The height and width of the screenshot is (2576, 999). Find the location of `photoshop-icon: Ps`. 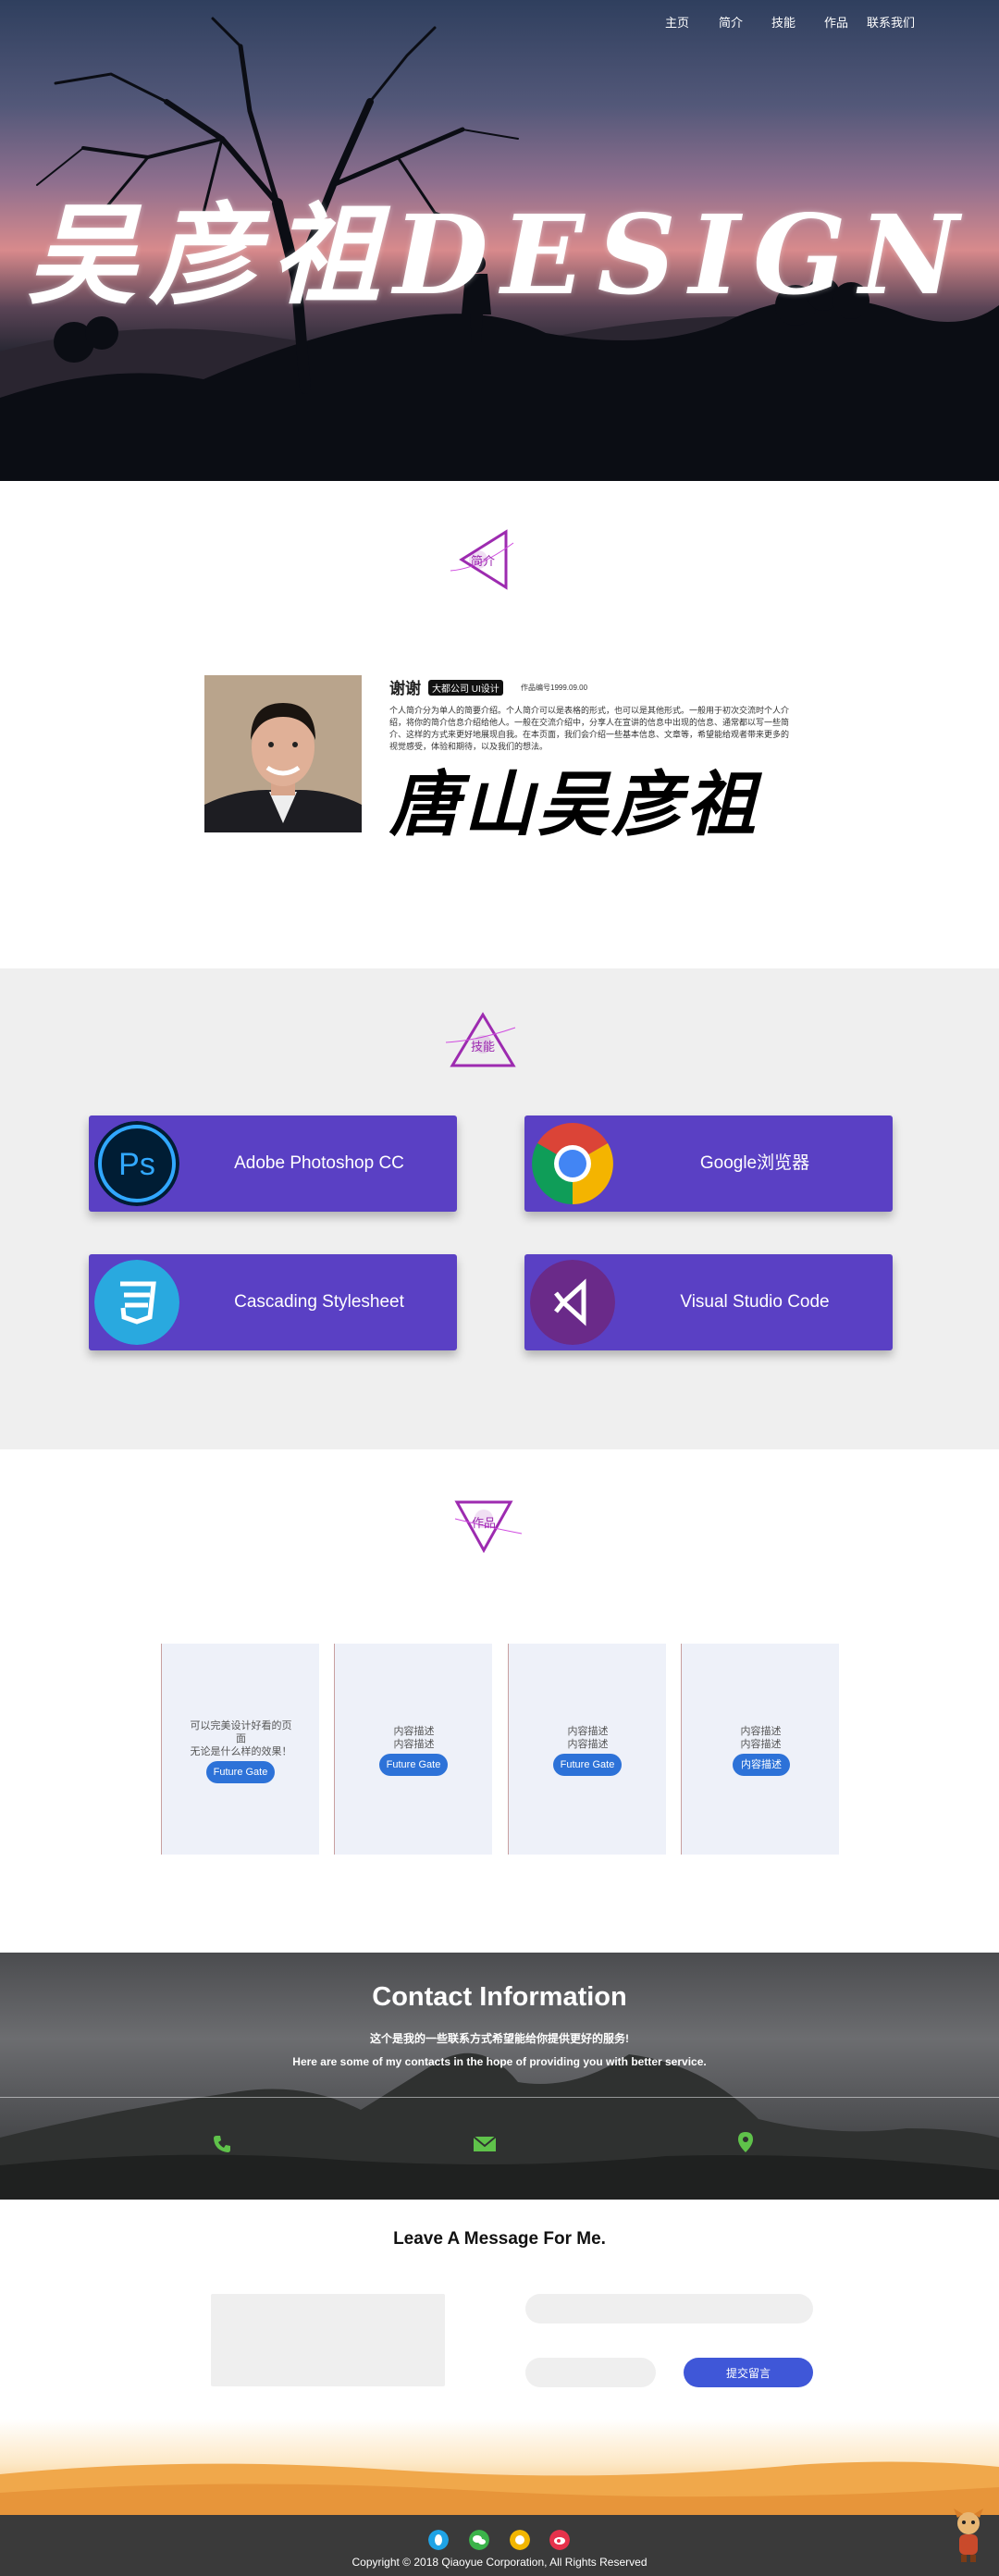

photoshop-icon: Ps is located at coordinates (137, 1163).